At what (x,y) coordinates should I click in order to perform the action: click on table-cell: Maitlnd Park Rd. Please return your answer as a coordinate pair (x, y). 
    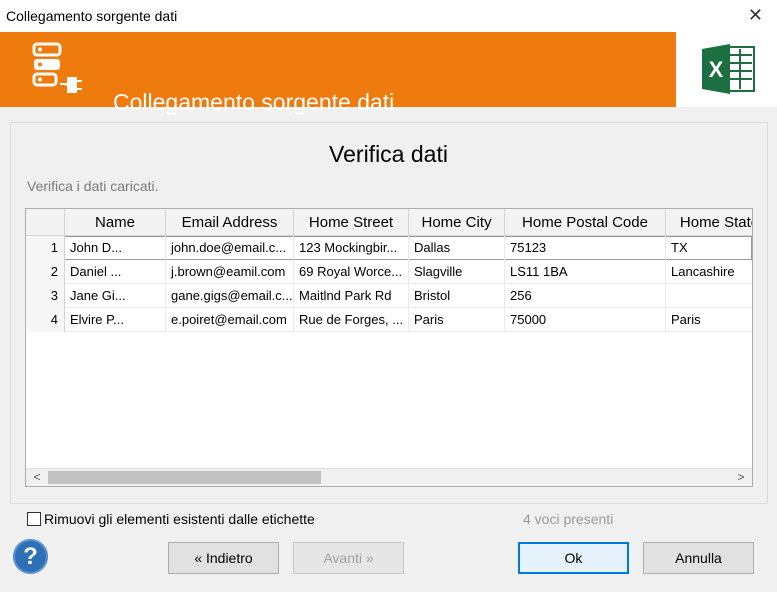
    Looking at the image, I should click on (351, 296).